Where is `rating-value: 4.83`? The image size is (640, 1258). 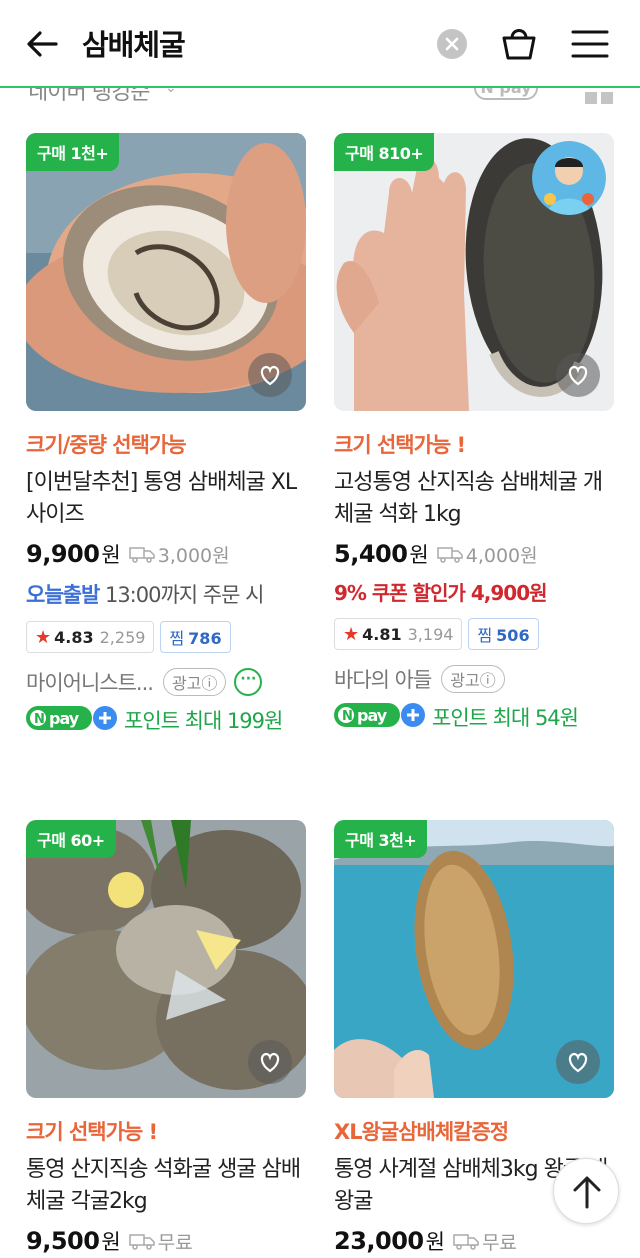 rating-value: 4.83 is located at coordinates (74, 637).